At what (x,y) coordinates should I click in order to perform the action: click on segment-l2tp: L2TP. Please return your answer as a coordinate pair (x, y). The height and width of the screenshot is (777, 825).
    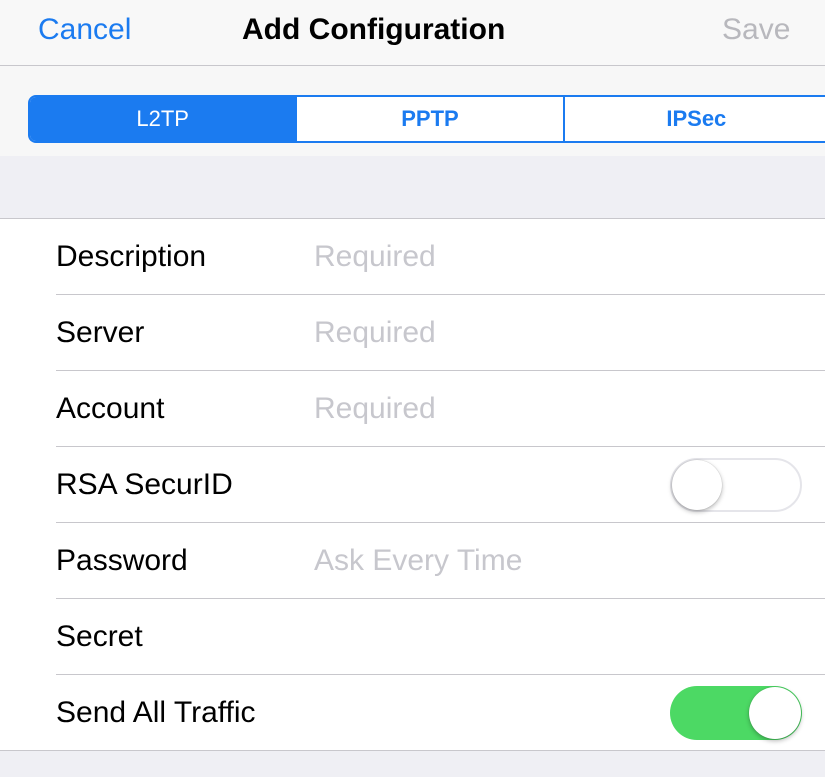
    Looking at the image, I should click on (163, 119).